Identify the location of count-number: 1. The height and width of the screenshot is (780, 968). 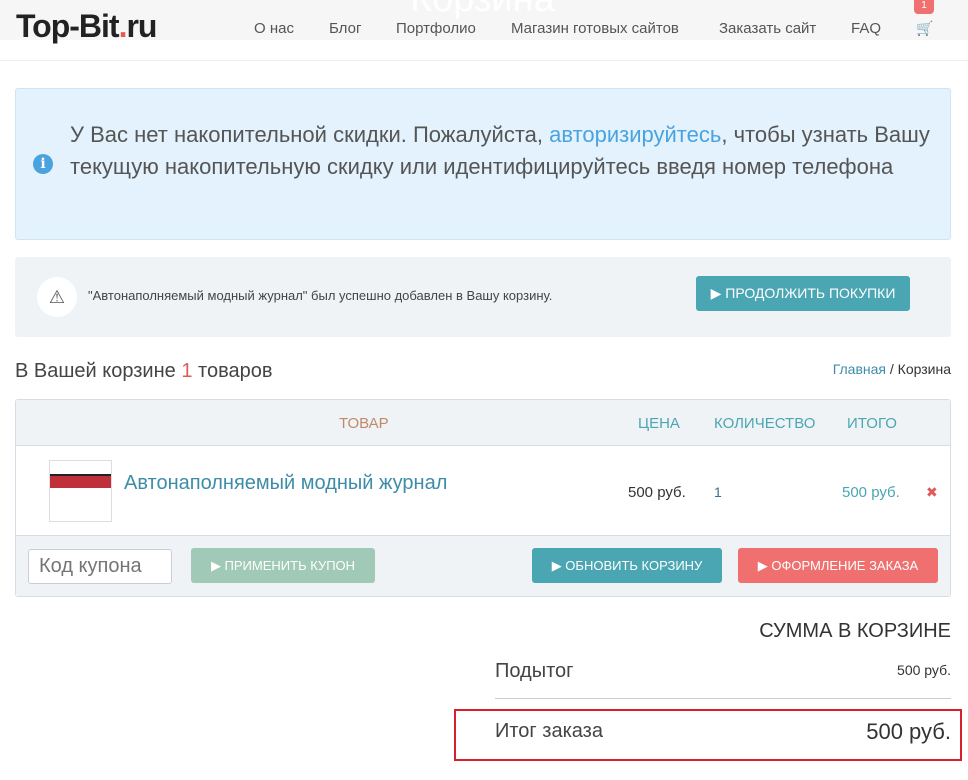
(187, 371).